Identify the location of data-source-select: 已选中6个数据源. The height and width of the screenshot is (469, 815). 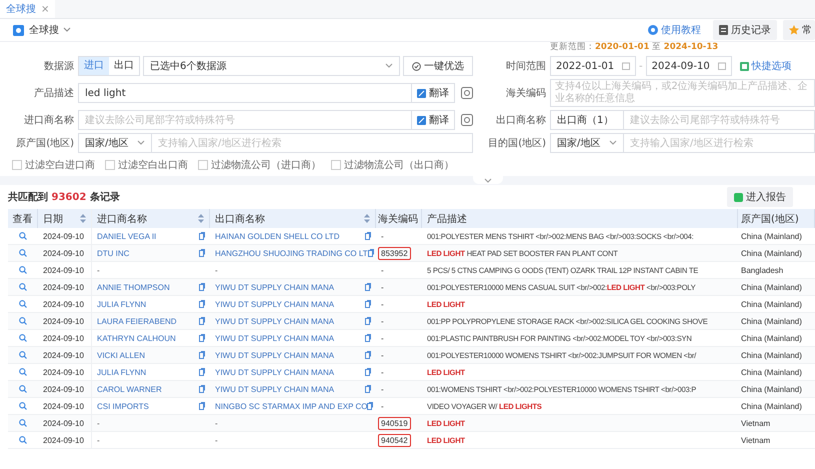
(271, 66).